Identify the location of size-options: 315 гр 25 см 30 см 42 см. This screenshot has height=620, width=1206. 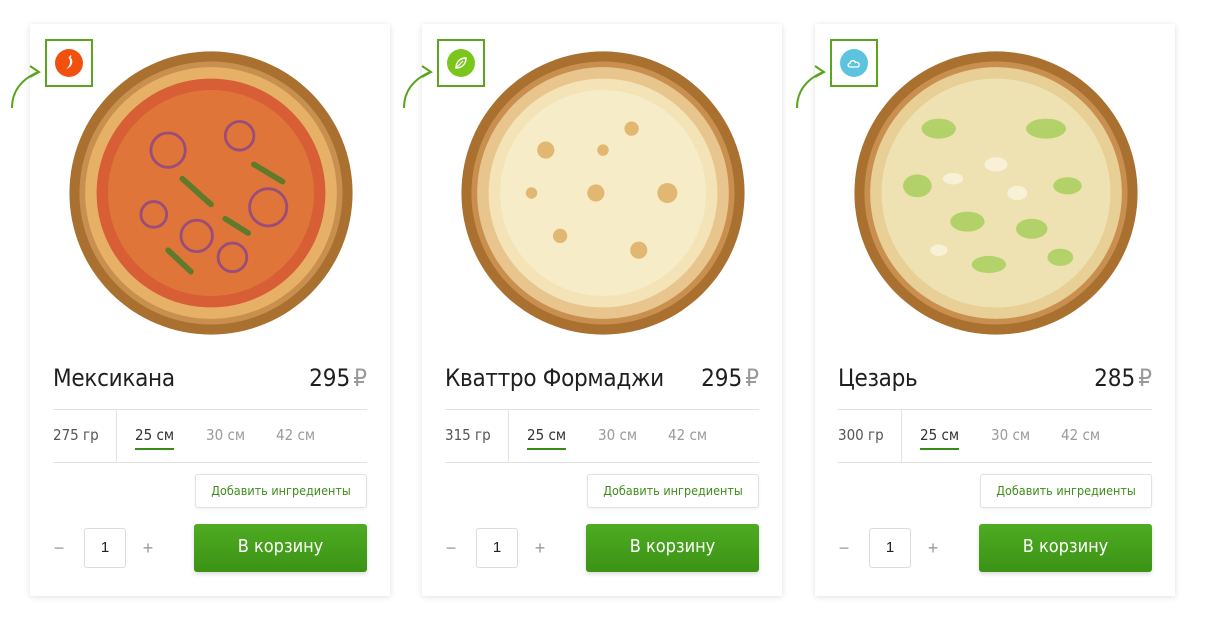
(602, 436).